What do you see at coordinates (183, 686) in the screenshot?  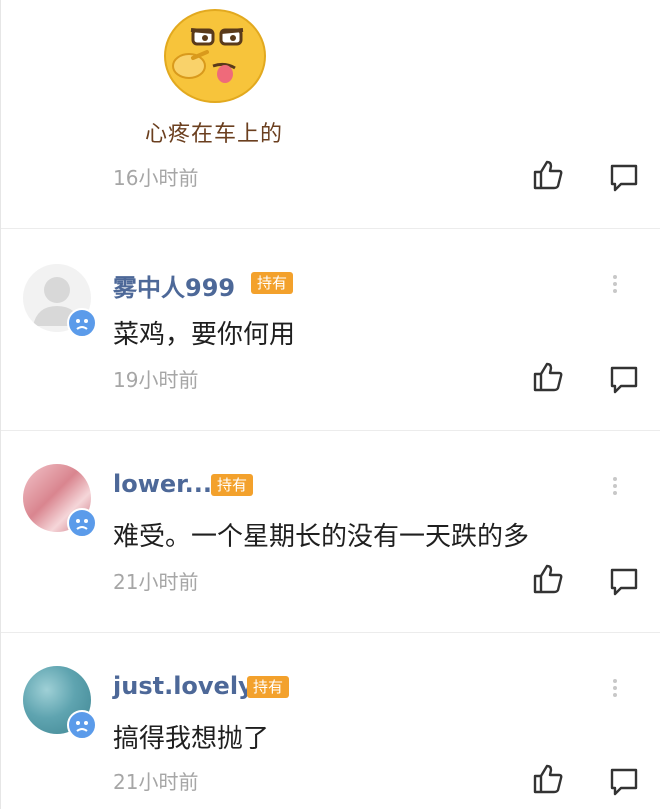 I see `username: just.lovely` at bounding box center [183, 686].